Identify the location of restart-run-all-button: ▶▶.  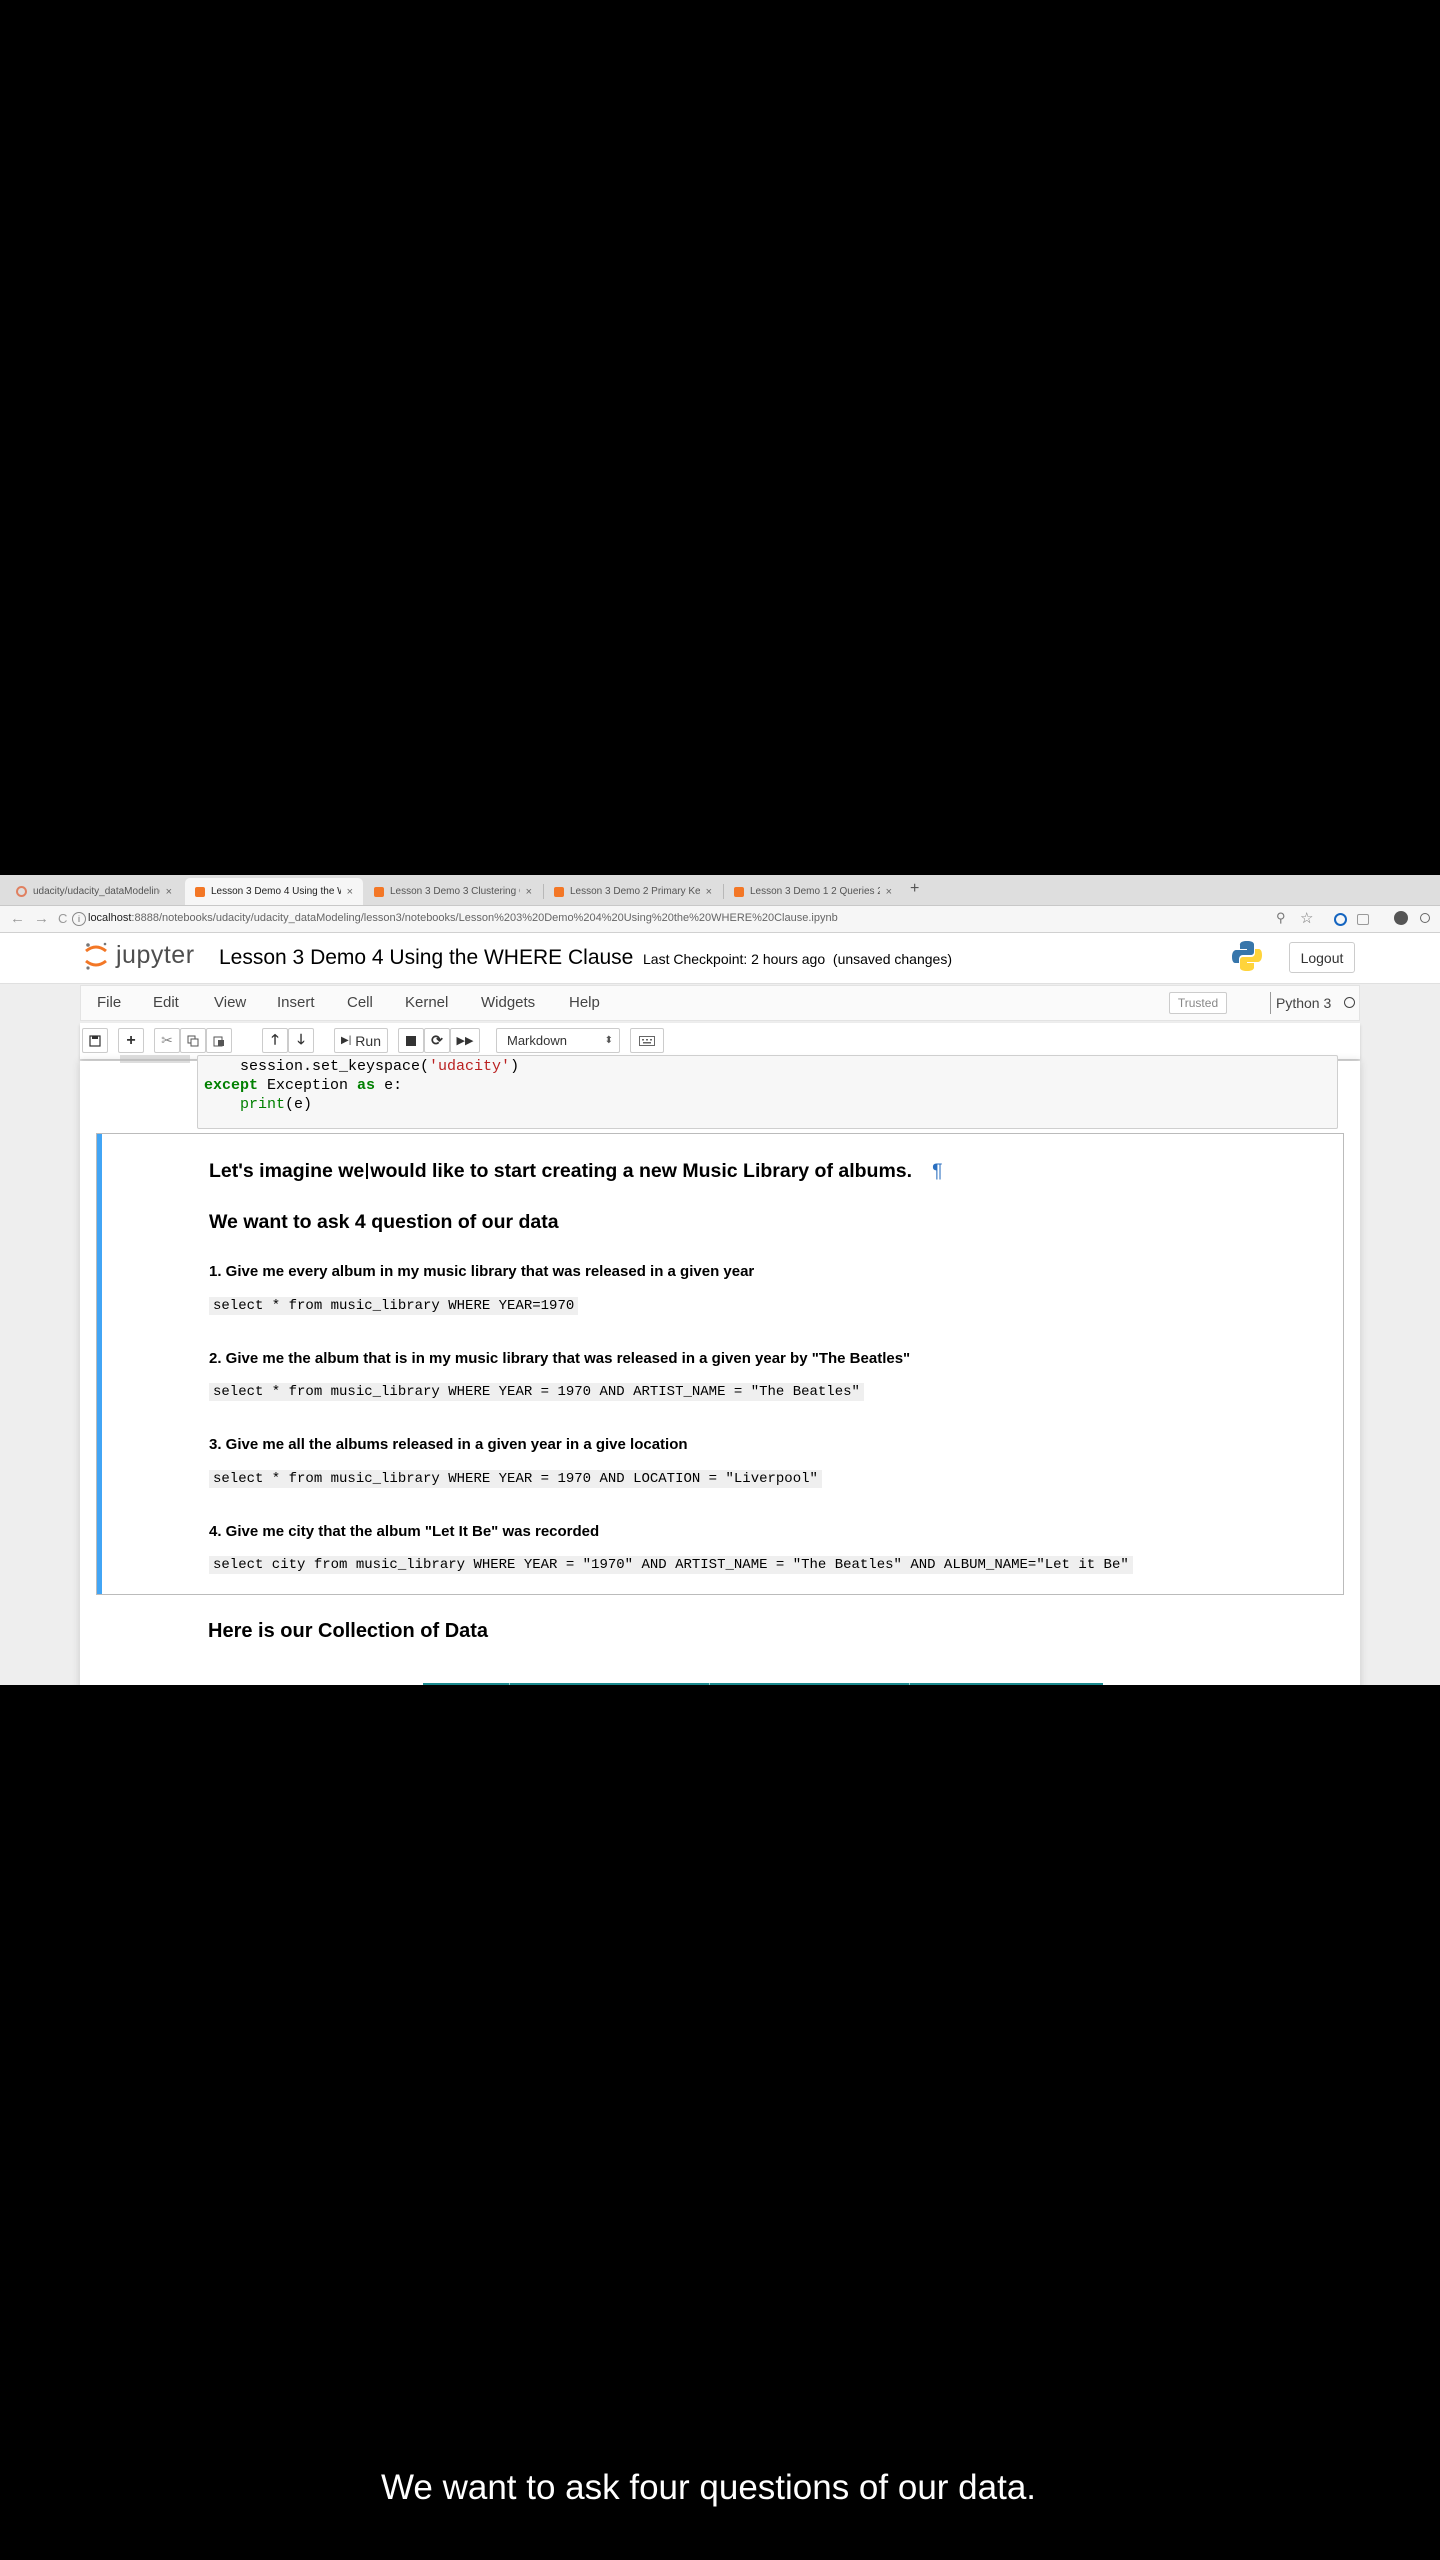
(465, 1040).